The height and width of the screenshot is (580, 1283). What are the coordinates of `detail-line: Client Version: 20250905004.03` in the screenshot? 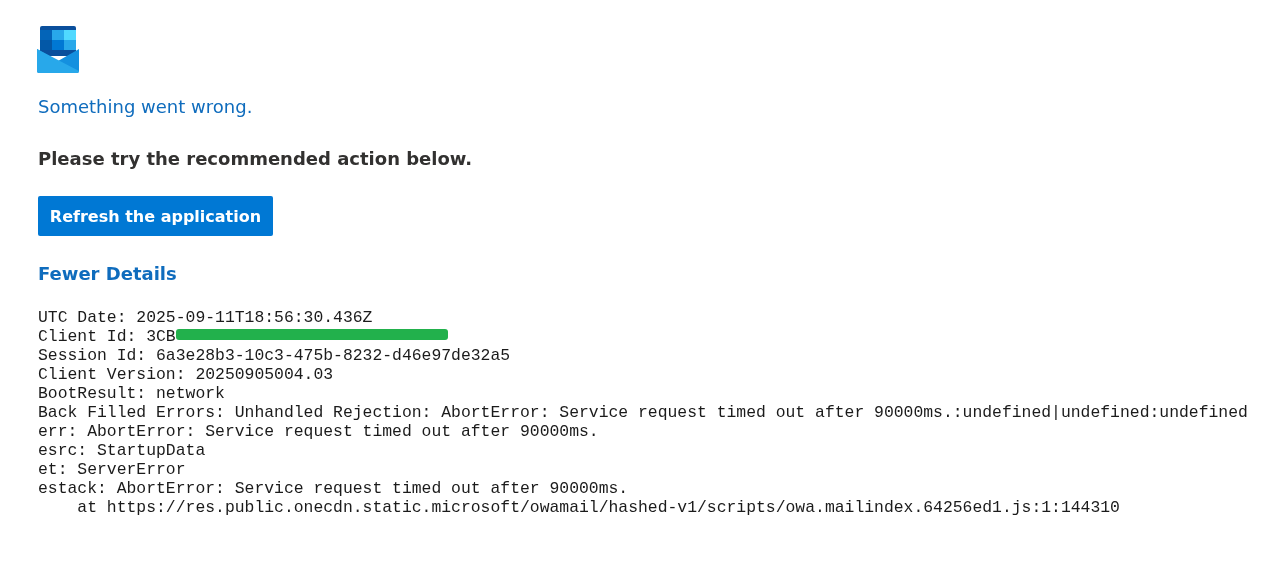 It's located at (186, 374).